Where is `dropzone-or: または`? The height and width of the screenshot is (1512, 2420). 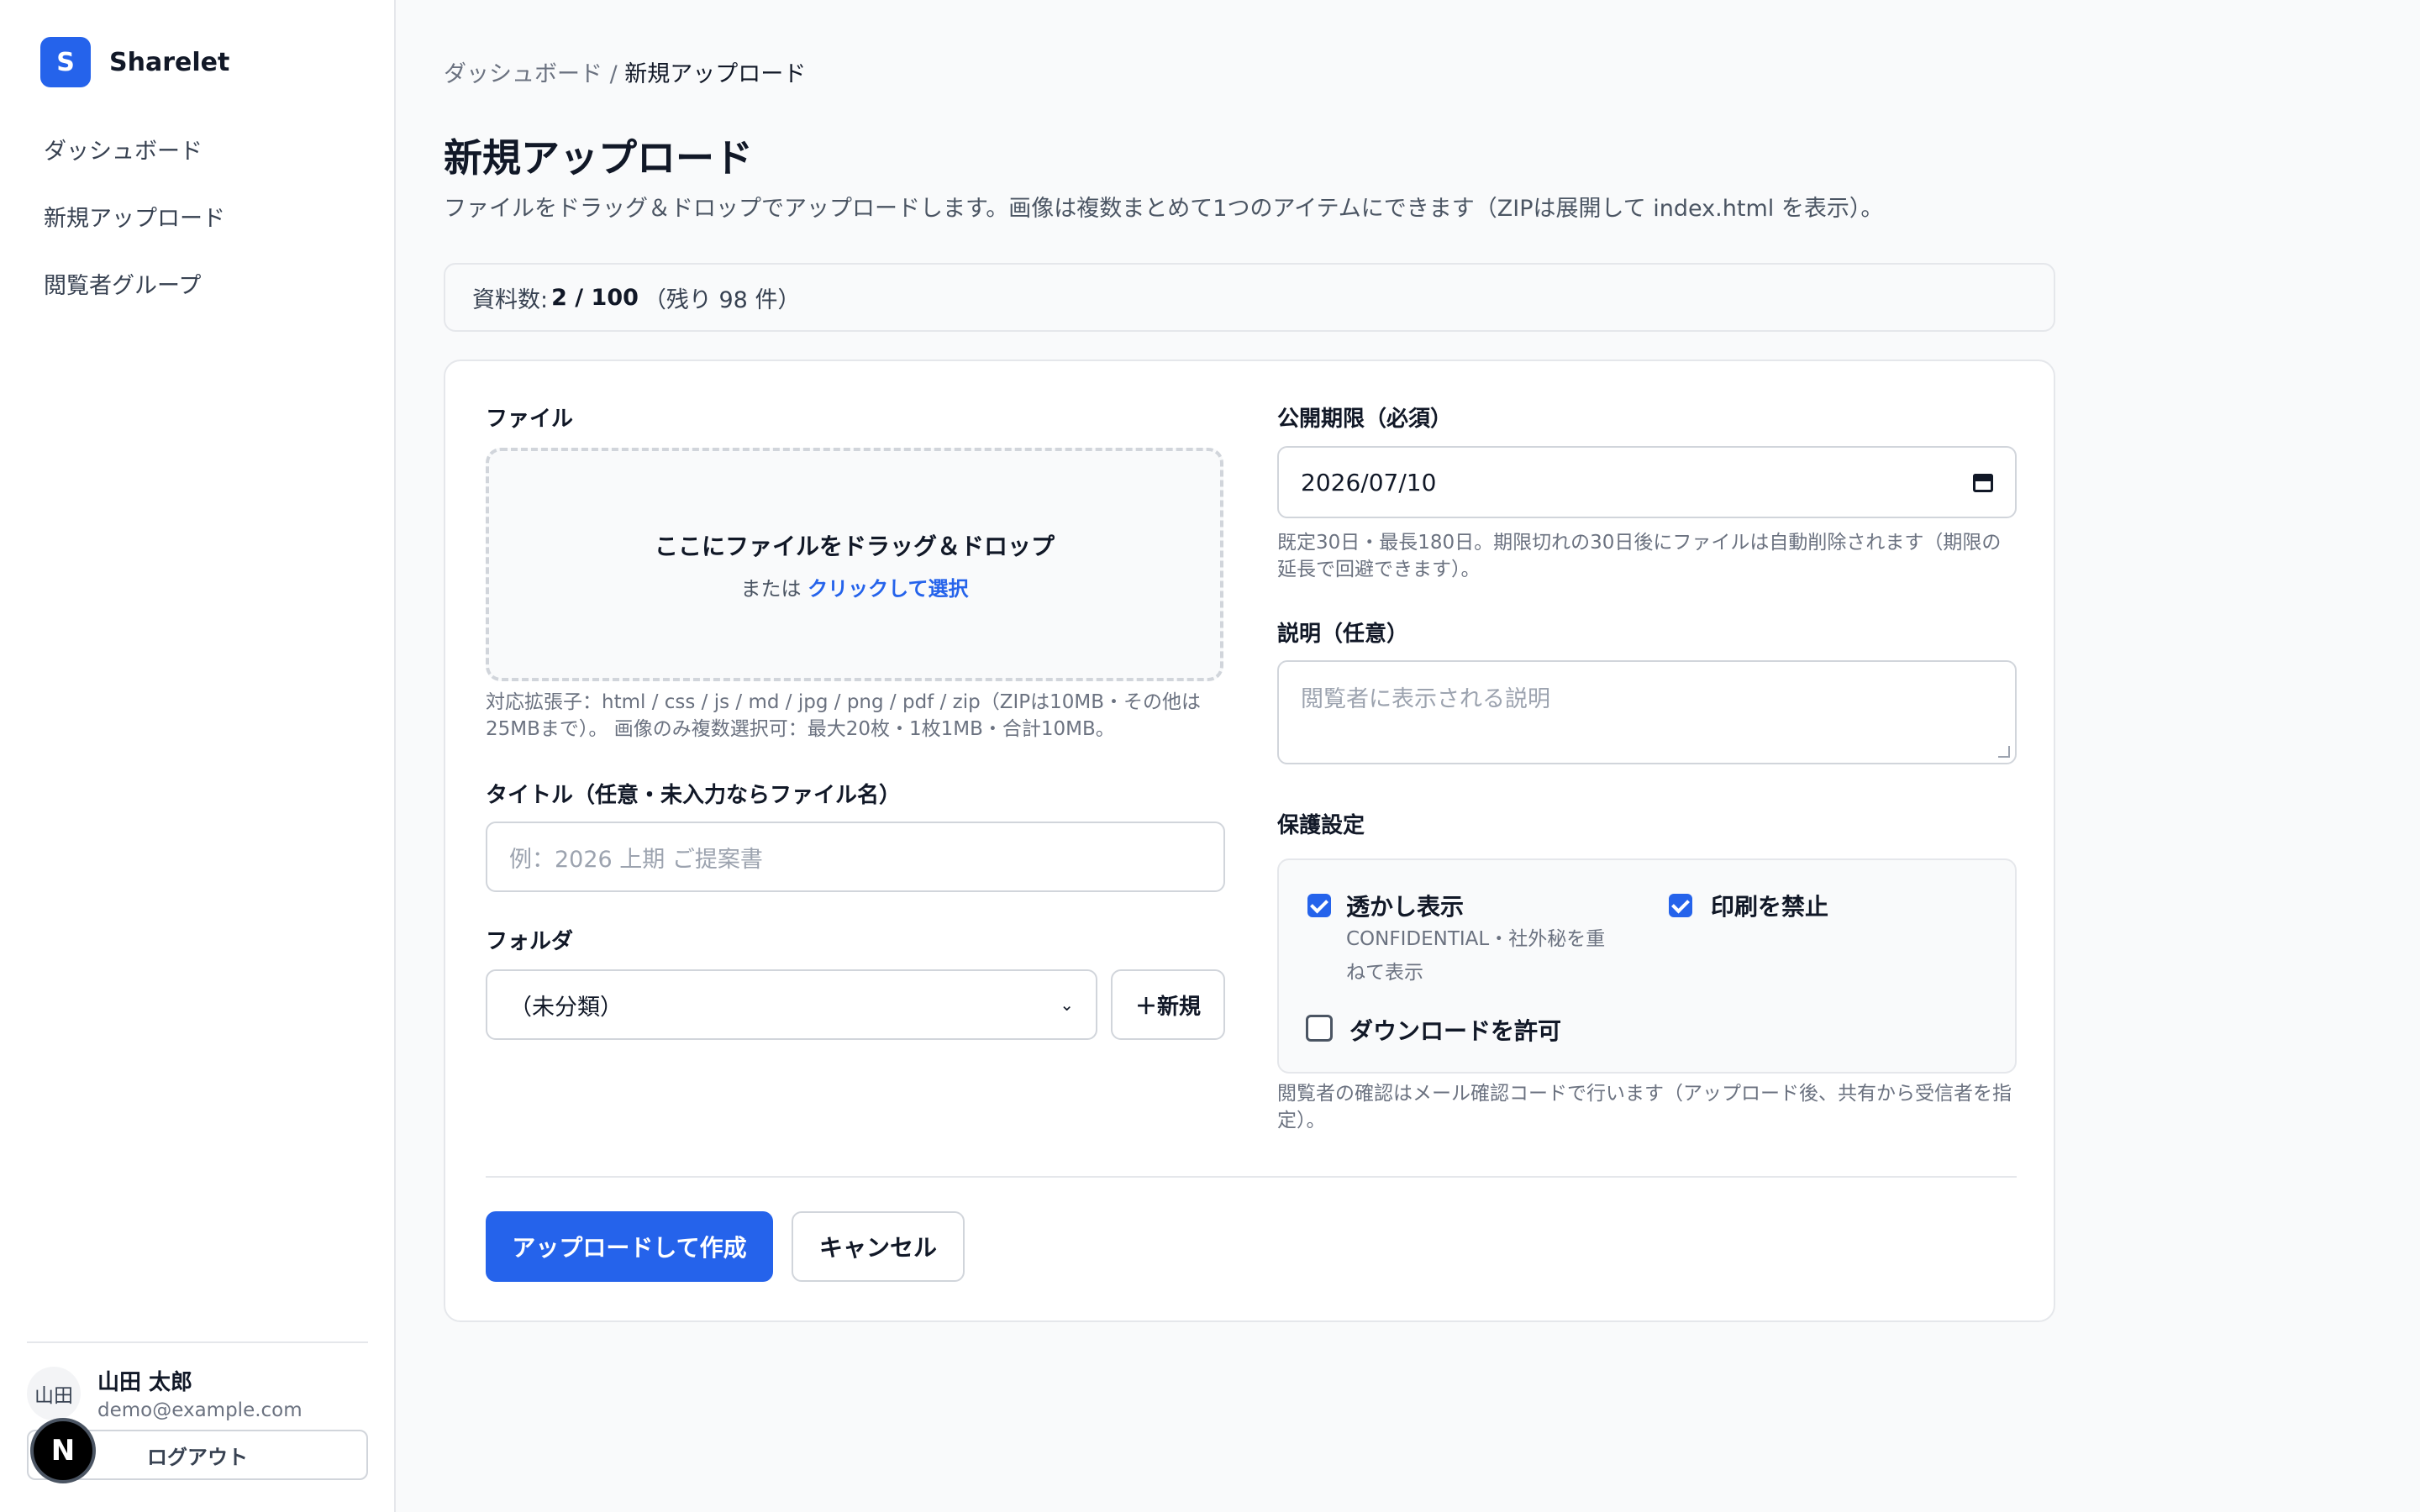
dropzone-or: または is located at coordinates (771, 588).